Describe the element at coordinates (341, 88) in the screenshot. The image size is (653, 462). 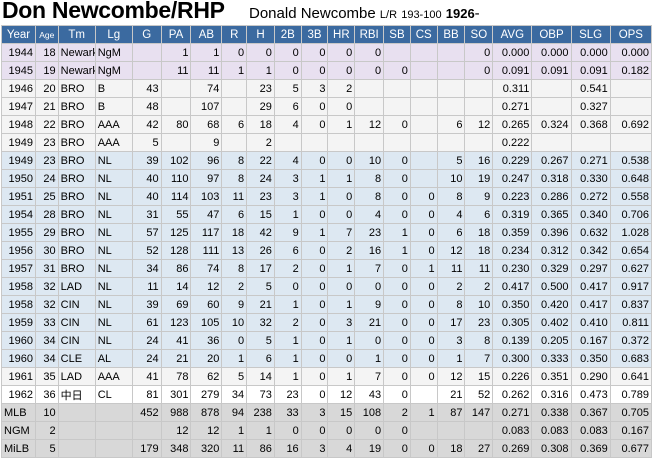
I see `cell-hr: 2` at that location.